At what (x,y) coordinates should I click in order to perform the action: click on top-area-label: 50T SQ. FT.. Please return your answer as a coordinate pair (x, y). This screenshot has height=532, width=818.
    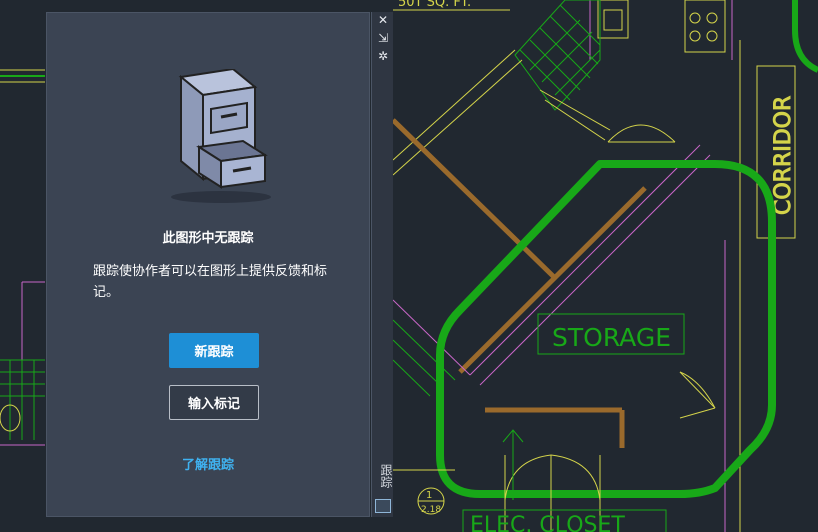
    Looking at the image, I should click on (434, 5).